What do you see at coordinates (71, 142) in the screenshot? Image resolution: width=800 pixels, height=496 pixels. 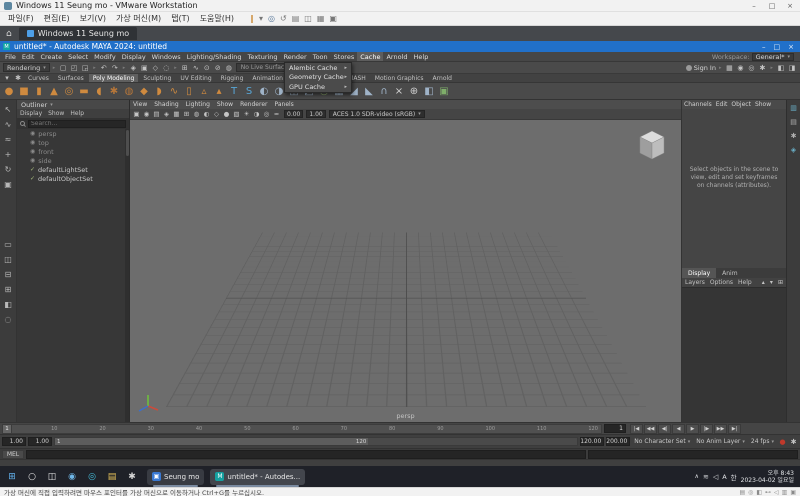 I see `outliner-item-top: ◉ top` at bounding box center [71, 142].